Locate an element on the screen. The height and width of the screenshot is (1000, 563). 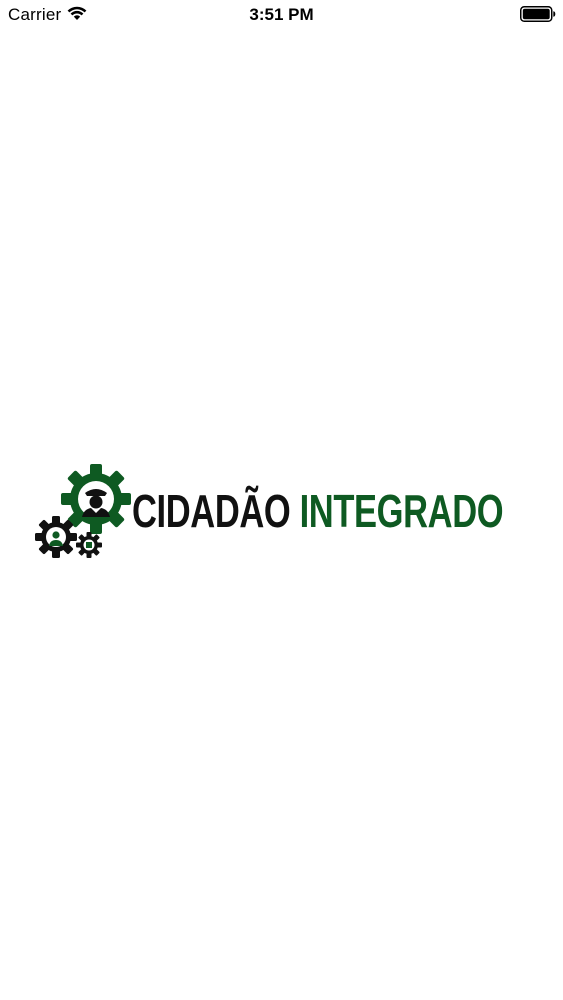
battery-icon is located at coordinates (538, 14).